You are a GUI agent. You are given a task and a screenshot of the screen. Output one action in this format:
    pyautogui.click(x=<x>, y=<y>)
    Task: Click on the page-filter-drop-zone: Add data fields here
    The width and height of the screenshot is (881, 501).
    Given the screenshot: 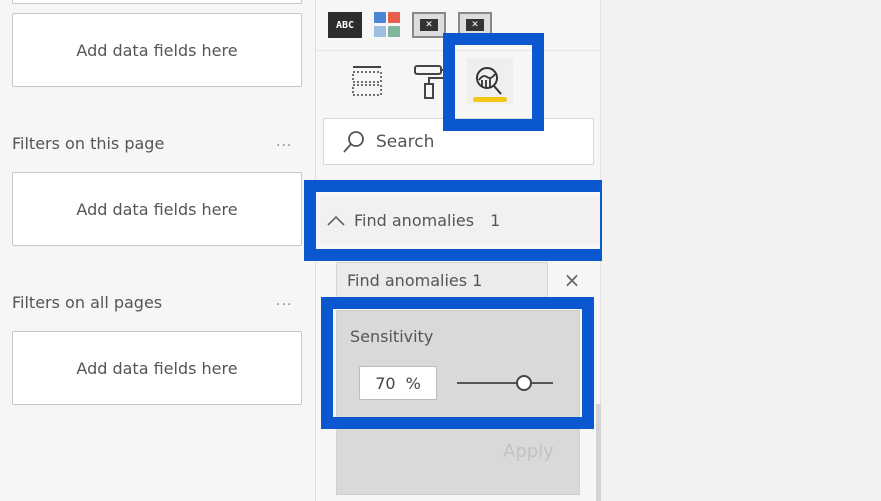 What is the action you would take?
    pyautogui.click(x=157, y=209)
    